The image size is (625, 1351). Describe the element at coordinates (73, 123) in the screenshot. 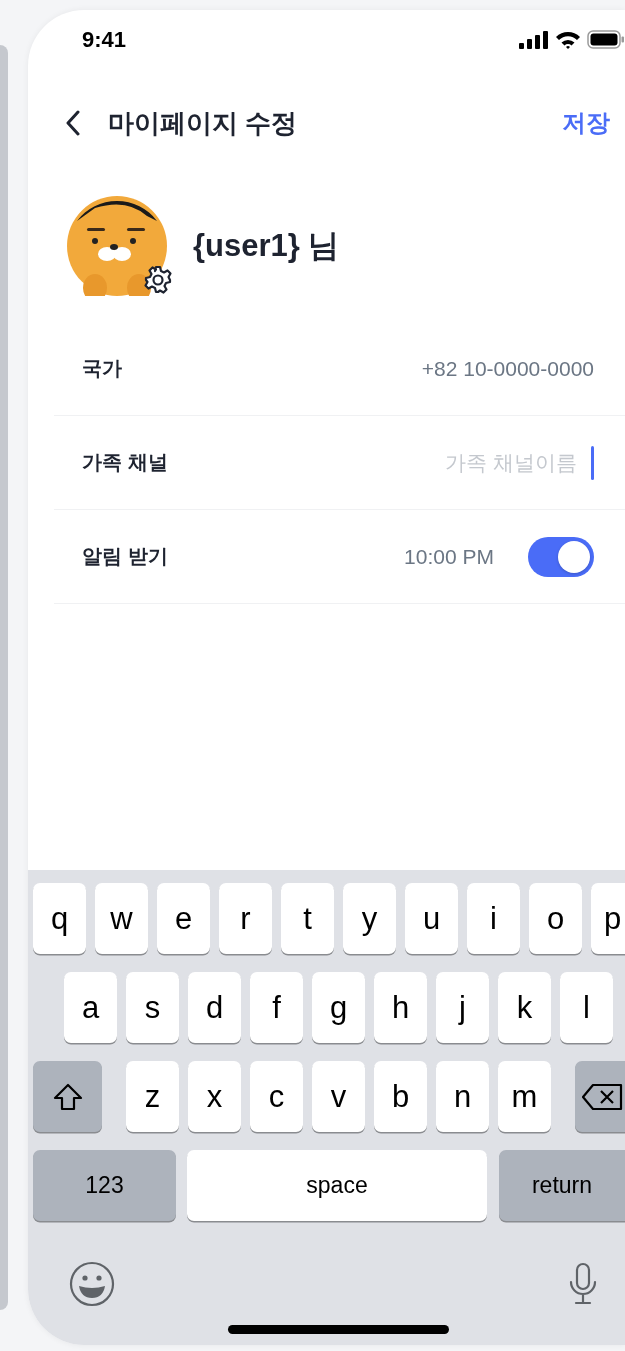

I see `back-chevron-icon` at that location.